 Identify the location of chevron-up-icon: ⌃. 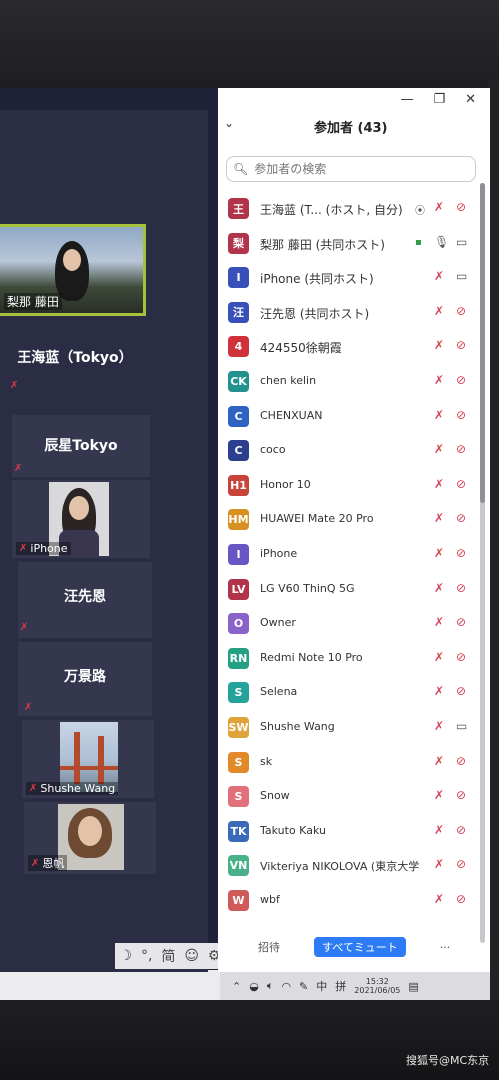
(236, 986).